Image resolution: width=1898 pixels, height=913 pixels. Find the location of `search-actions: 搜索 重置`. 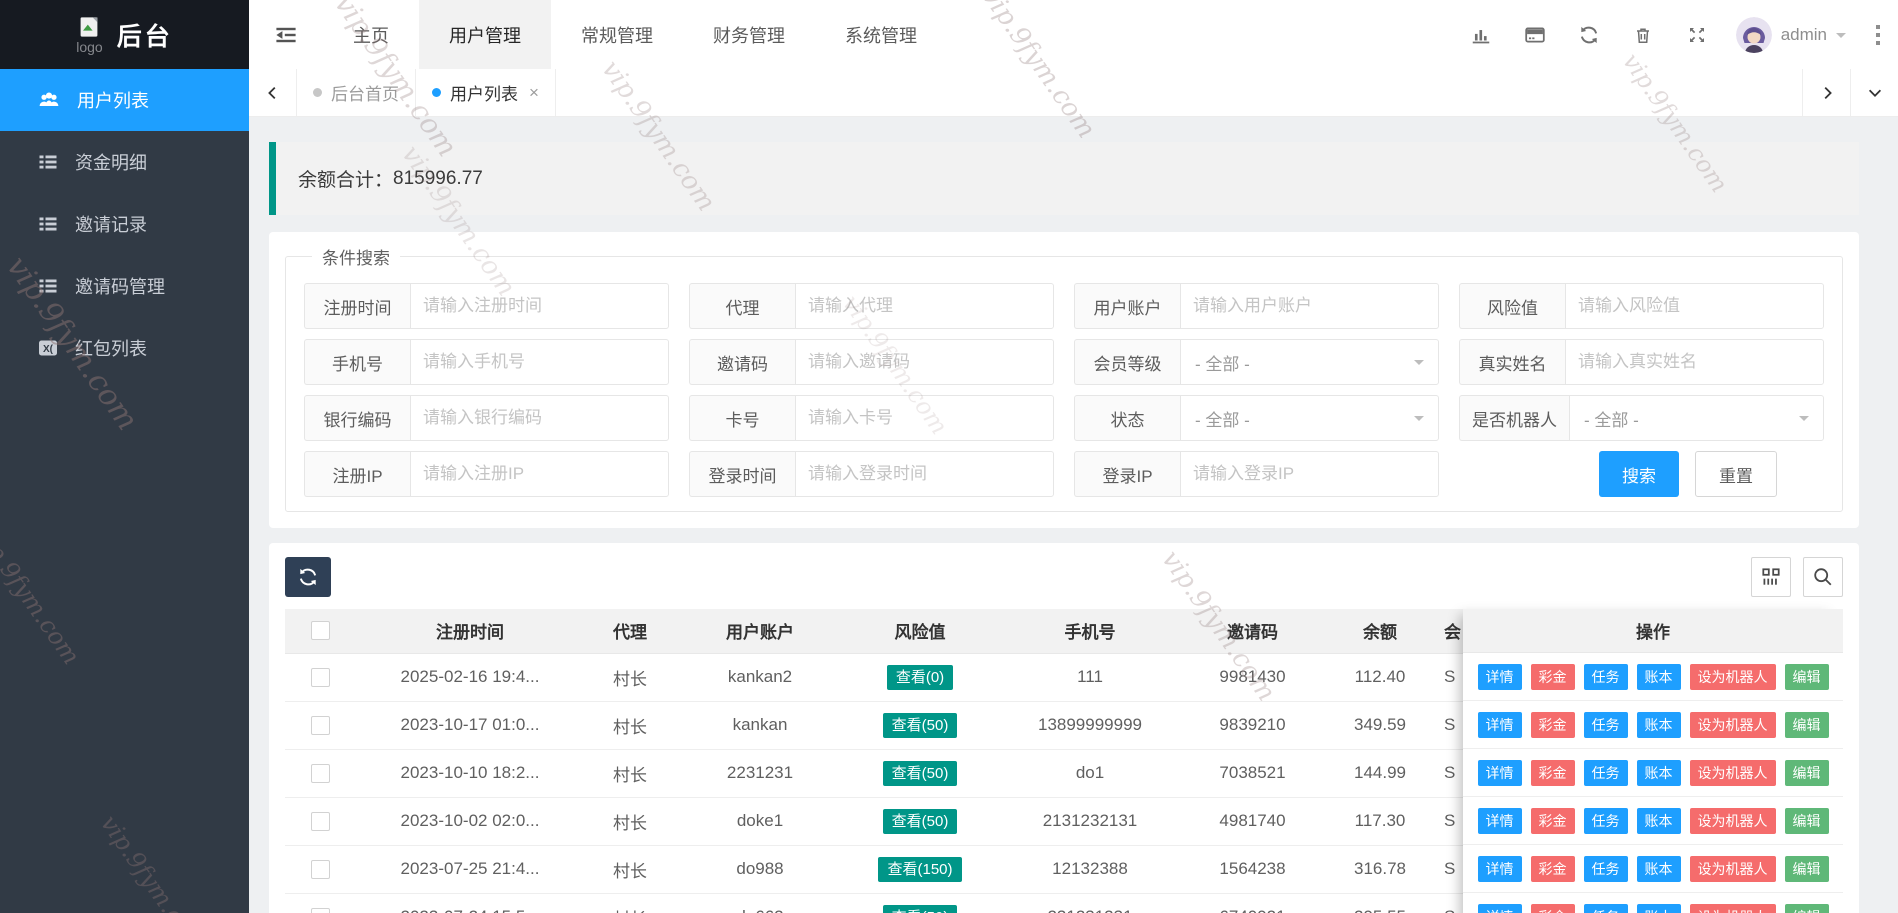

search-actions: 搜索 重置 is located at coordinates (1641, 474).